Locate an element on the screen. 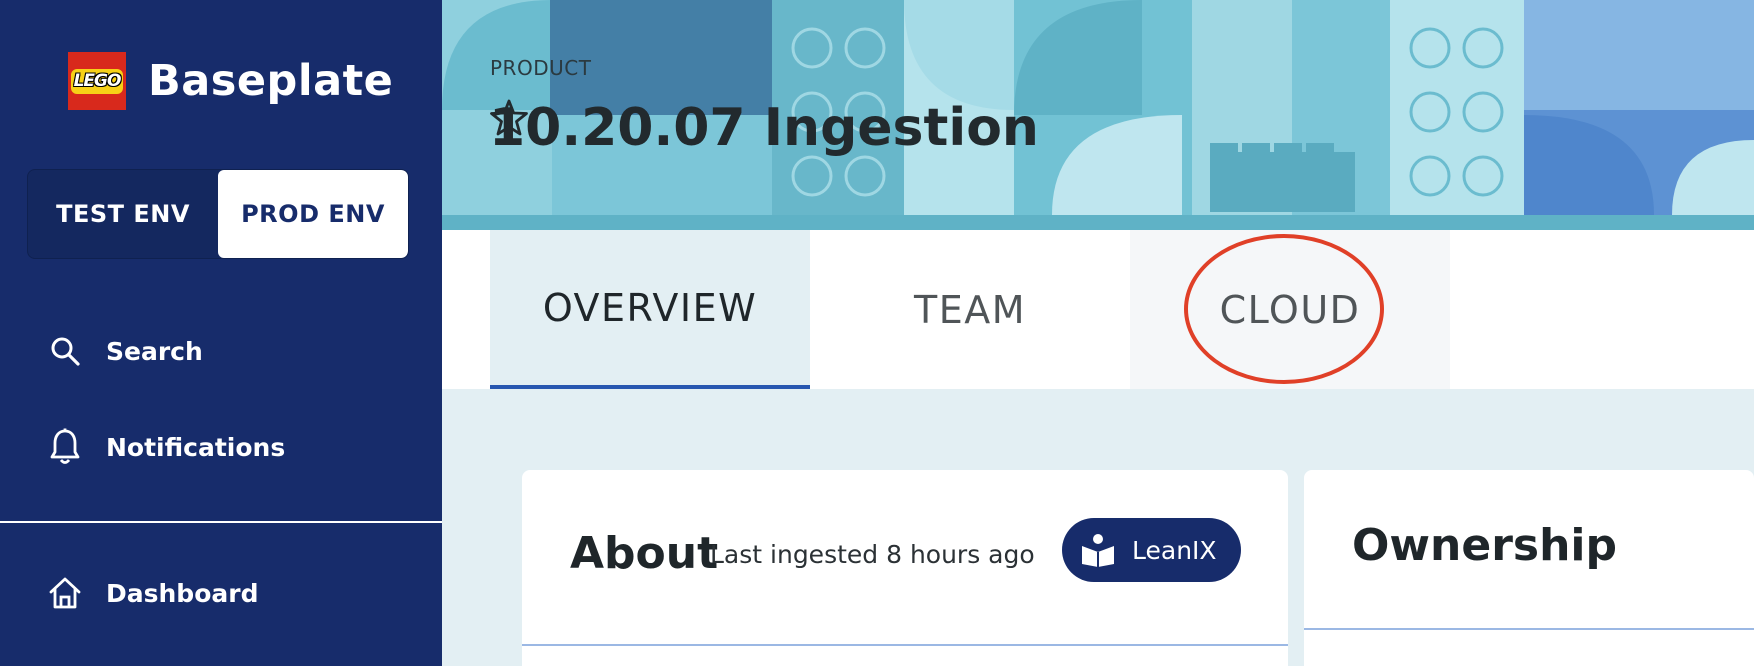  sidebar-item-label: Notifications is located at coordinates (196, 447).